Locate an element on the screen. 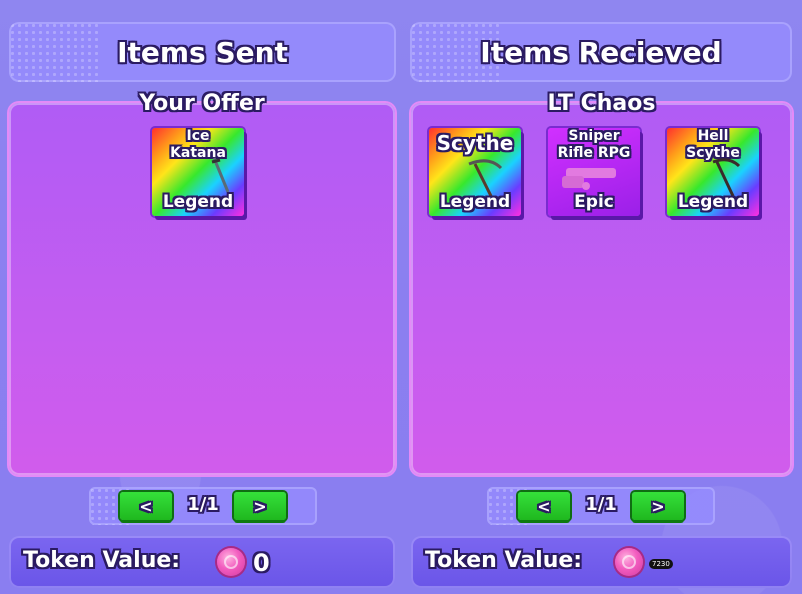 This screenshot has width=802, height=594. item-card-sniper-rifle-rpg: Sniper Rifle RPG Epic is located at coordinates (594, 172).